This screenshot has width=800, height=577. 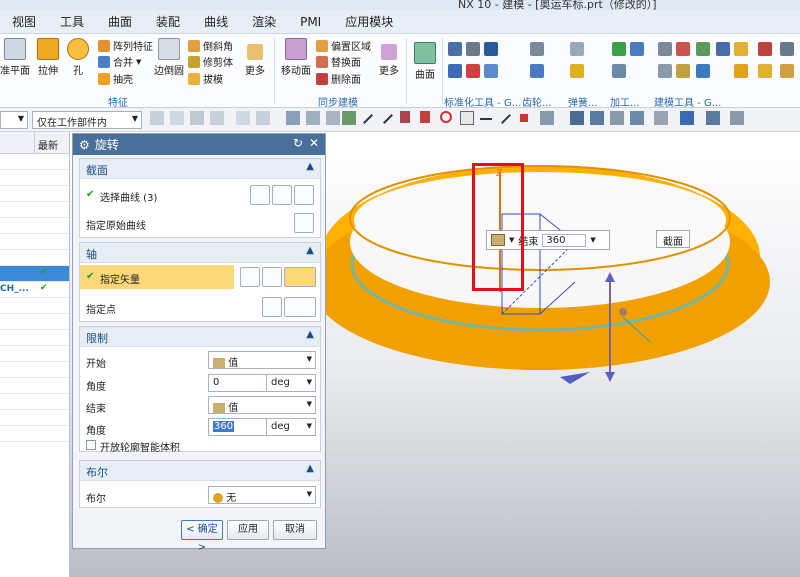 I want to click on trim-body-button: 修剪体, so click(x=210, y=61).